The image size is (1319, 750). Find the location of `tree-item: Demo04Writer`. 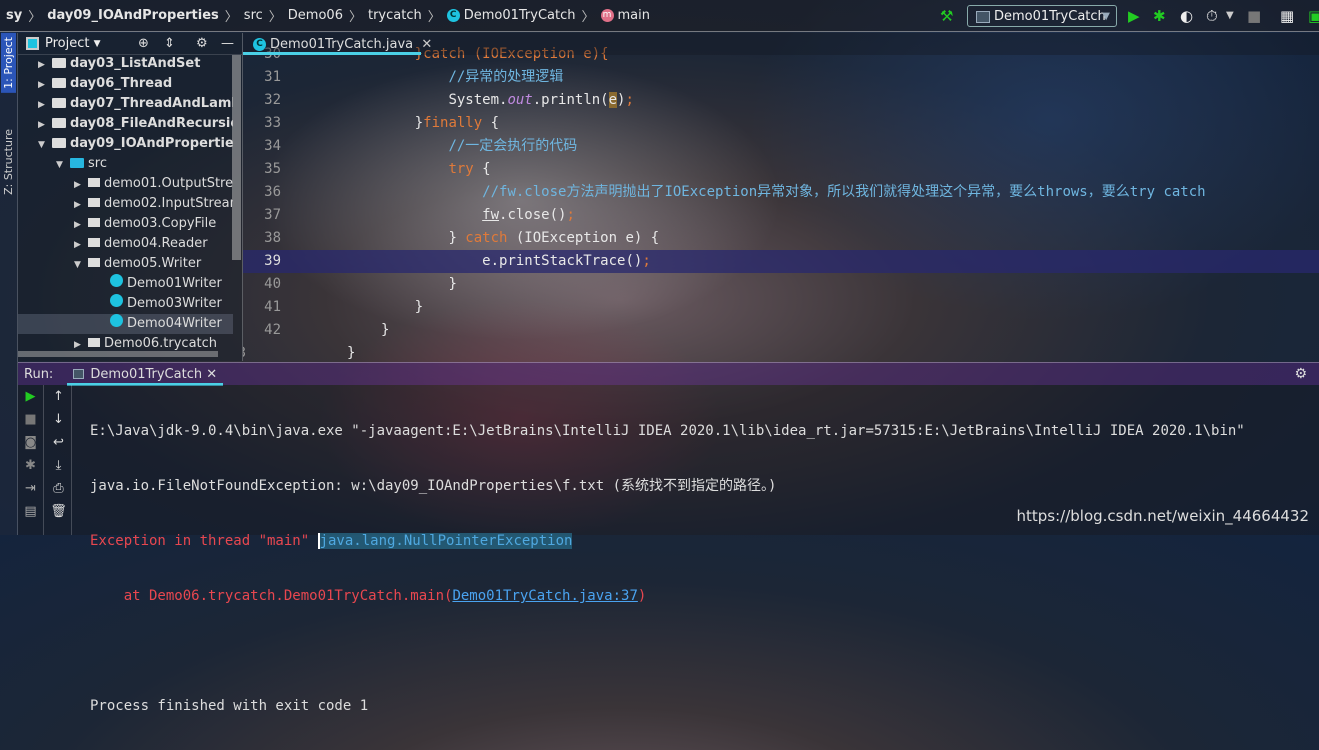

tree-item: Demo04Writer is located at coordinates (125, 324).